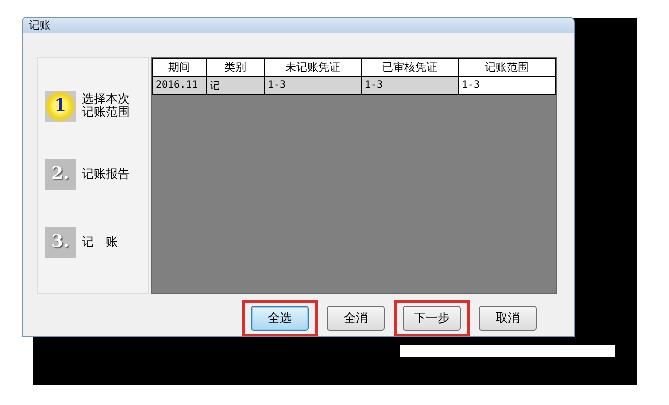 This screenshot has width=669, height=405. Describe the element at coordinates (508, 318) in the screenshot. I see `dialog-button: 取消` at that location.